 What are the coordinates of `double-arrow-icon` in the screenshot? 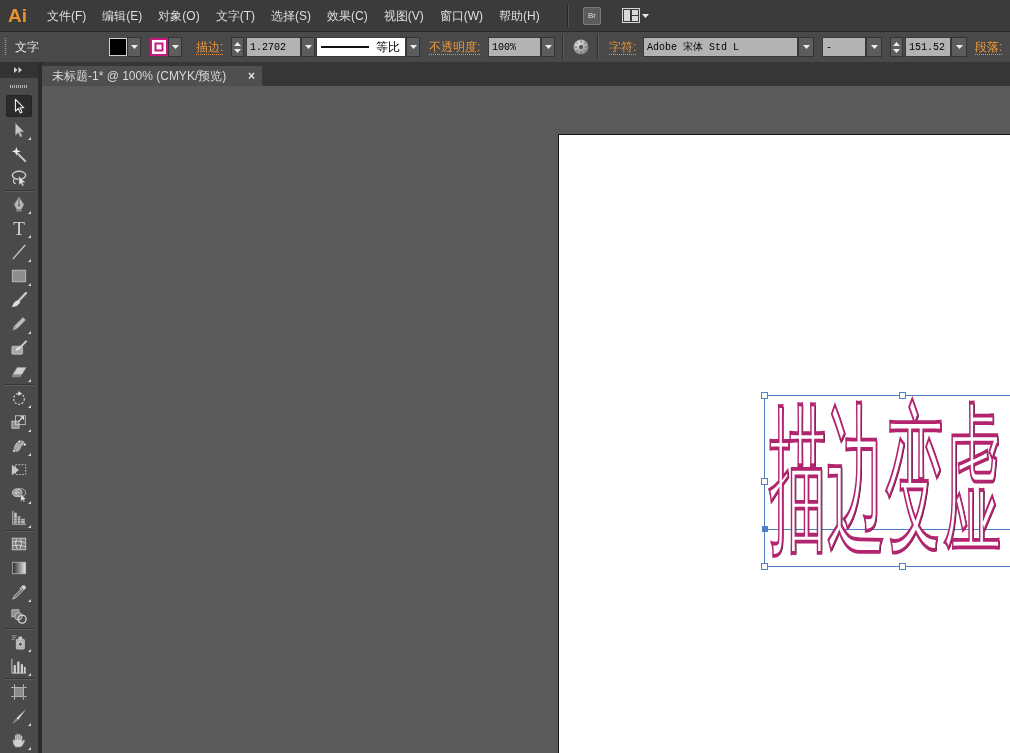 It's located at (18, 70).